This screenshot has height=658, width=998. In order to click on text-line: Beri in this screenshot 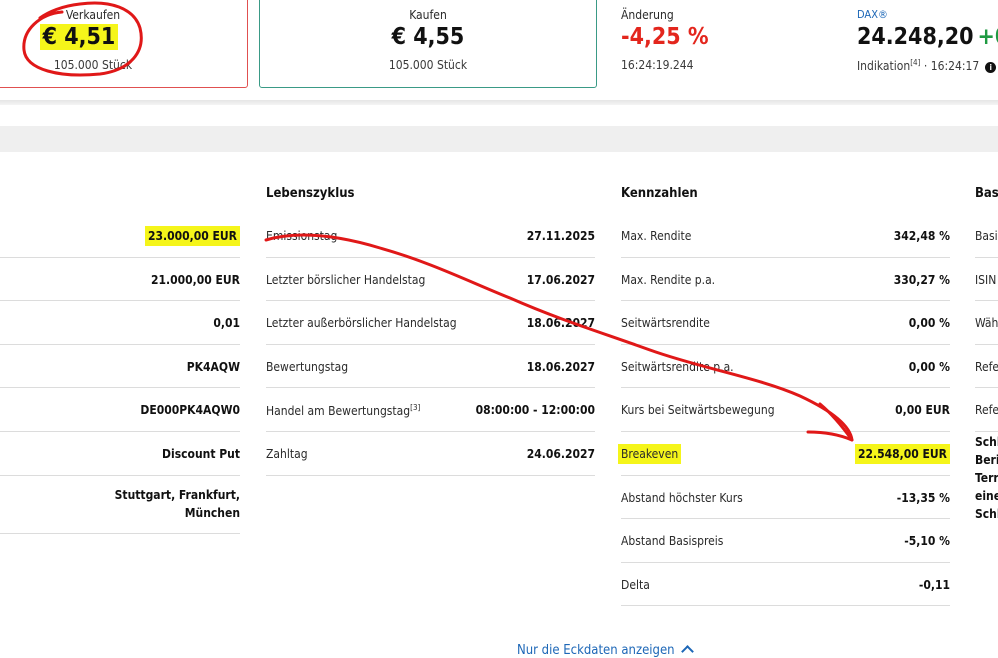, I will do `click(986, 460)`.